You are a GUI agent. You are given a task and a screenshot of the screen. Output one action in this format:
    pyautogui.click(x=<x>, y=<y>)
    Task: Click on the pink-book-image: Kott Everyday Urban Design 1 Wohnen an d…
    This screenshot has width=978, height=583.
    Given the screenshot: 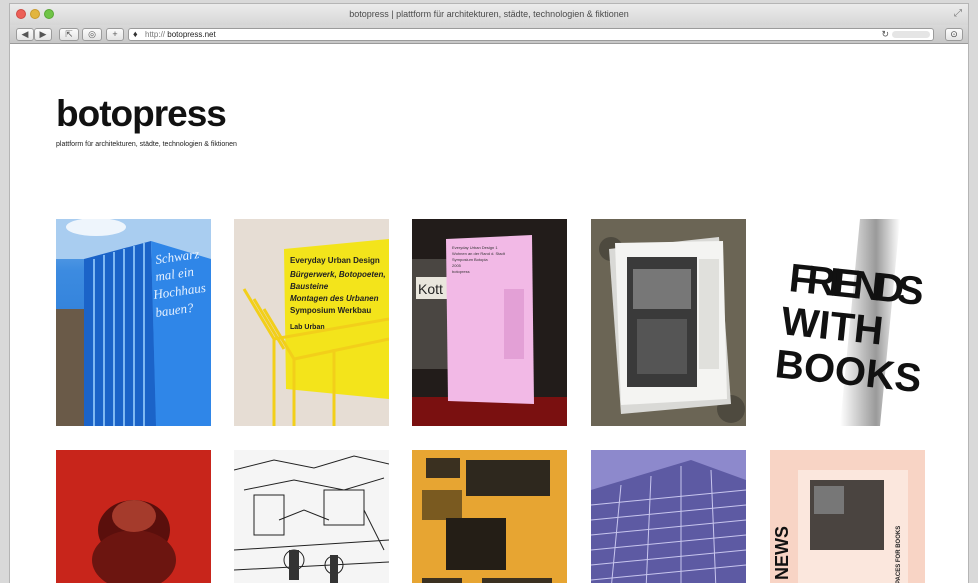 What is the action you would take?
    pyautogui.click(x=489, y=322)
    